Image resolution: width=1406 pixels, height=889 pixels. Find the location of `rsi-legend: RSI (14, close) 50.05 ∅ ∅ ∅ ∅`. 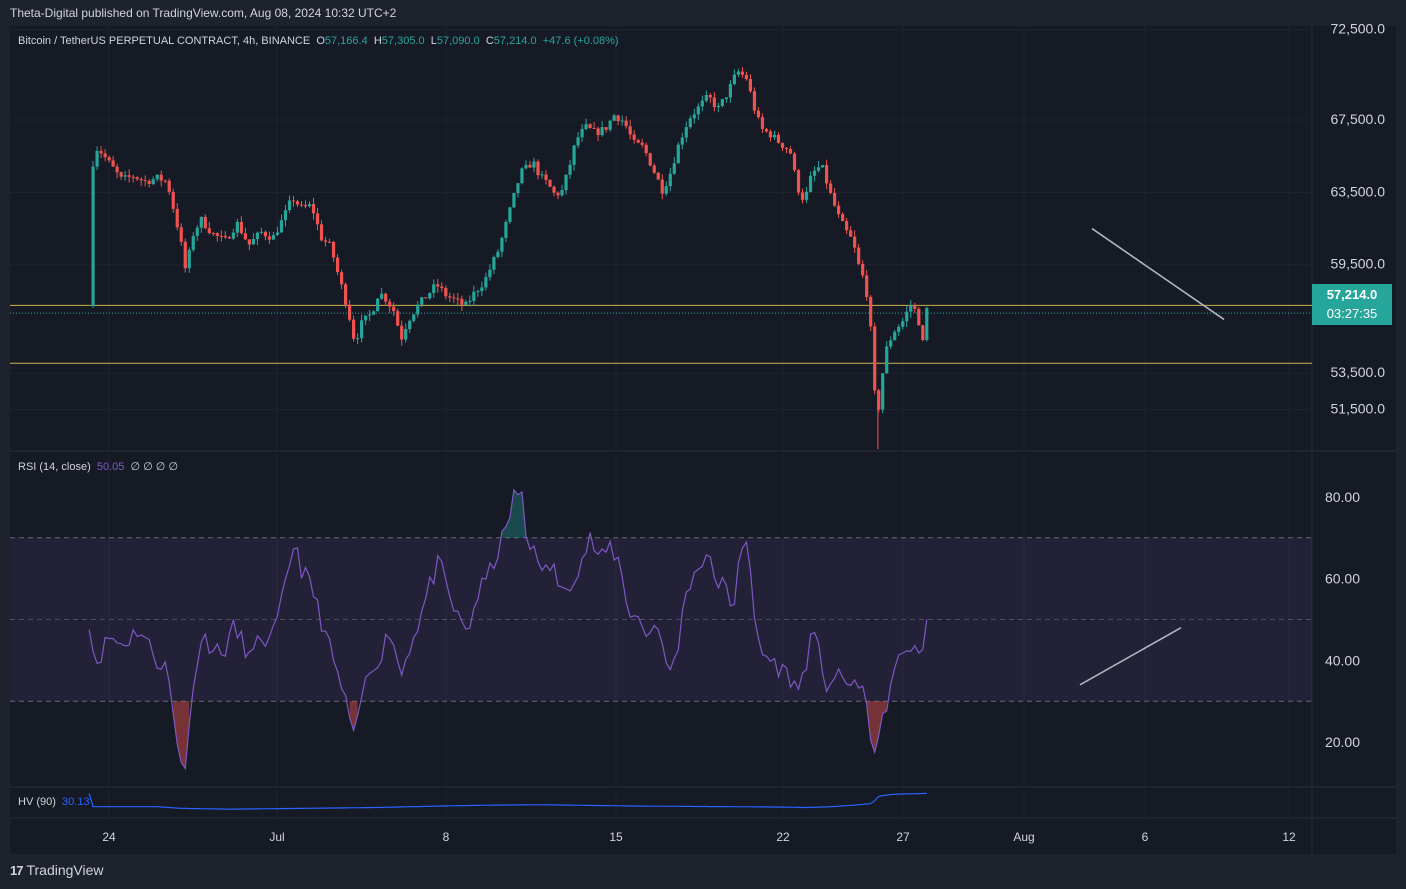

rsi-legend: RSI (14, close) 50.05 ∅ ∅ ∅ ∅ is located at coordinates (98, 466).